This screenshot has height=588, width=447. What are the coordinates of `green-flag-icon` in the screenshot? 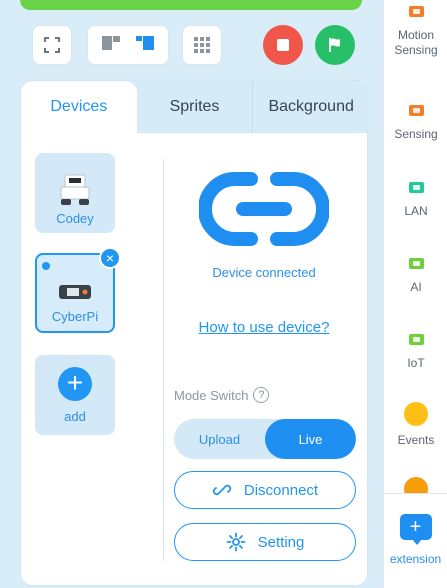 It's located at (334, 45).